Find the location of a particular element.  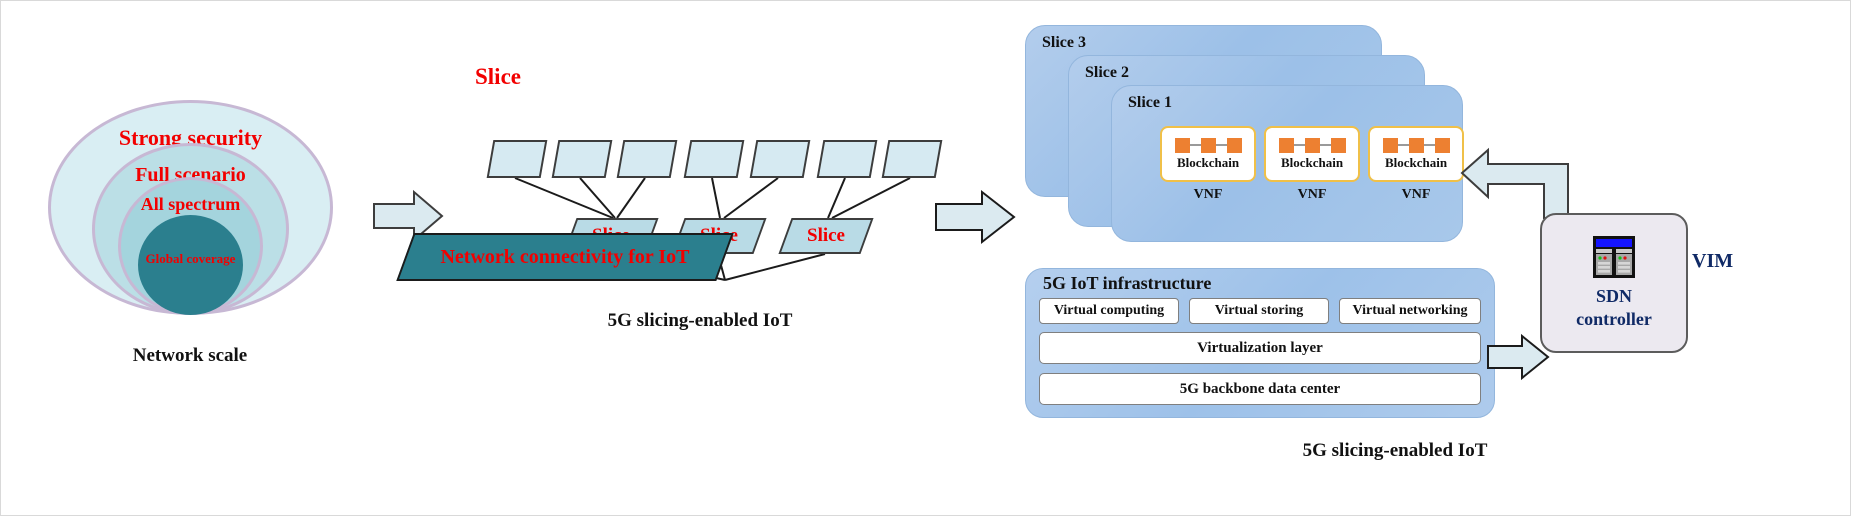

ring-global-coverage: Global coverage is located at coordinates (190, 265).